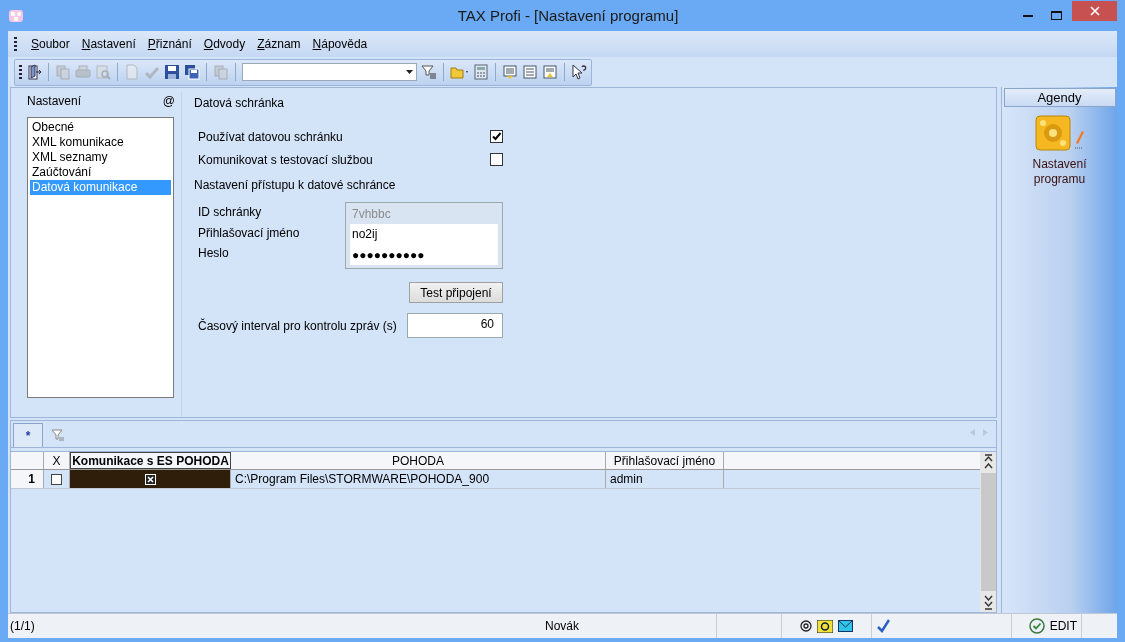 The image size is (1125, 642). What do you see at coordinates (297, 325) in the screenshot?
I see `field-label: Časový interval pro kontrolu zpráv (s)` at bounding box center [297, 325].